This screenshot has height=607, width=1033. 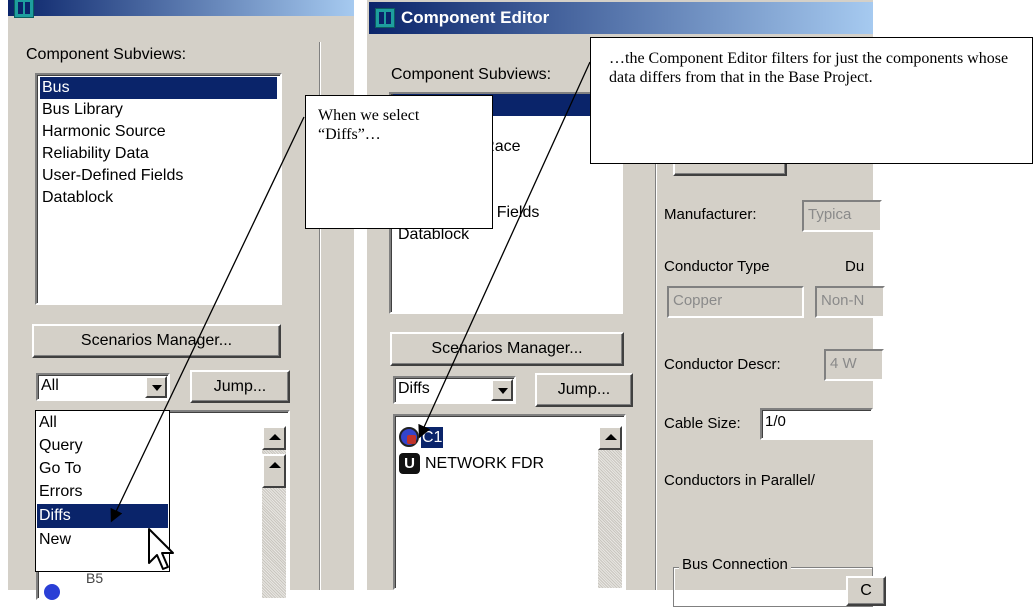 I want to click on arrow-to-c1-item, so click(x=504, y=250).